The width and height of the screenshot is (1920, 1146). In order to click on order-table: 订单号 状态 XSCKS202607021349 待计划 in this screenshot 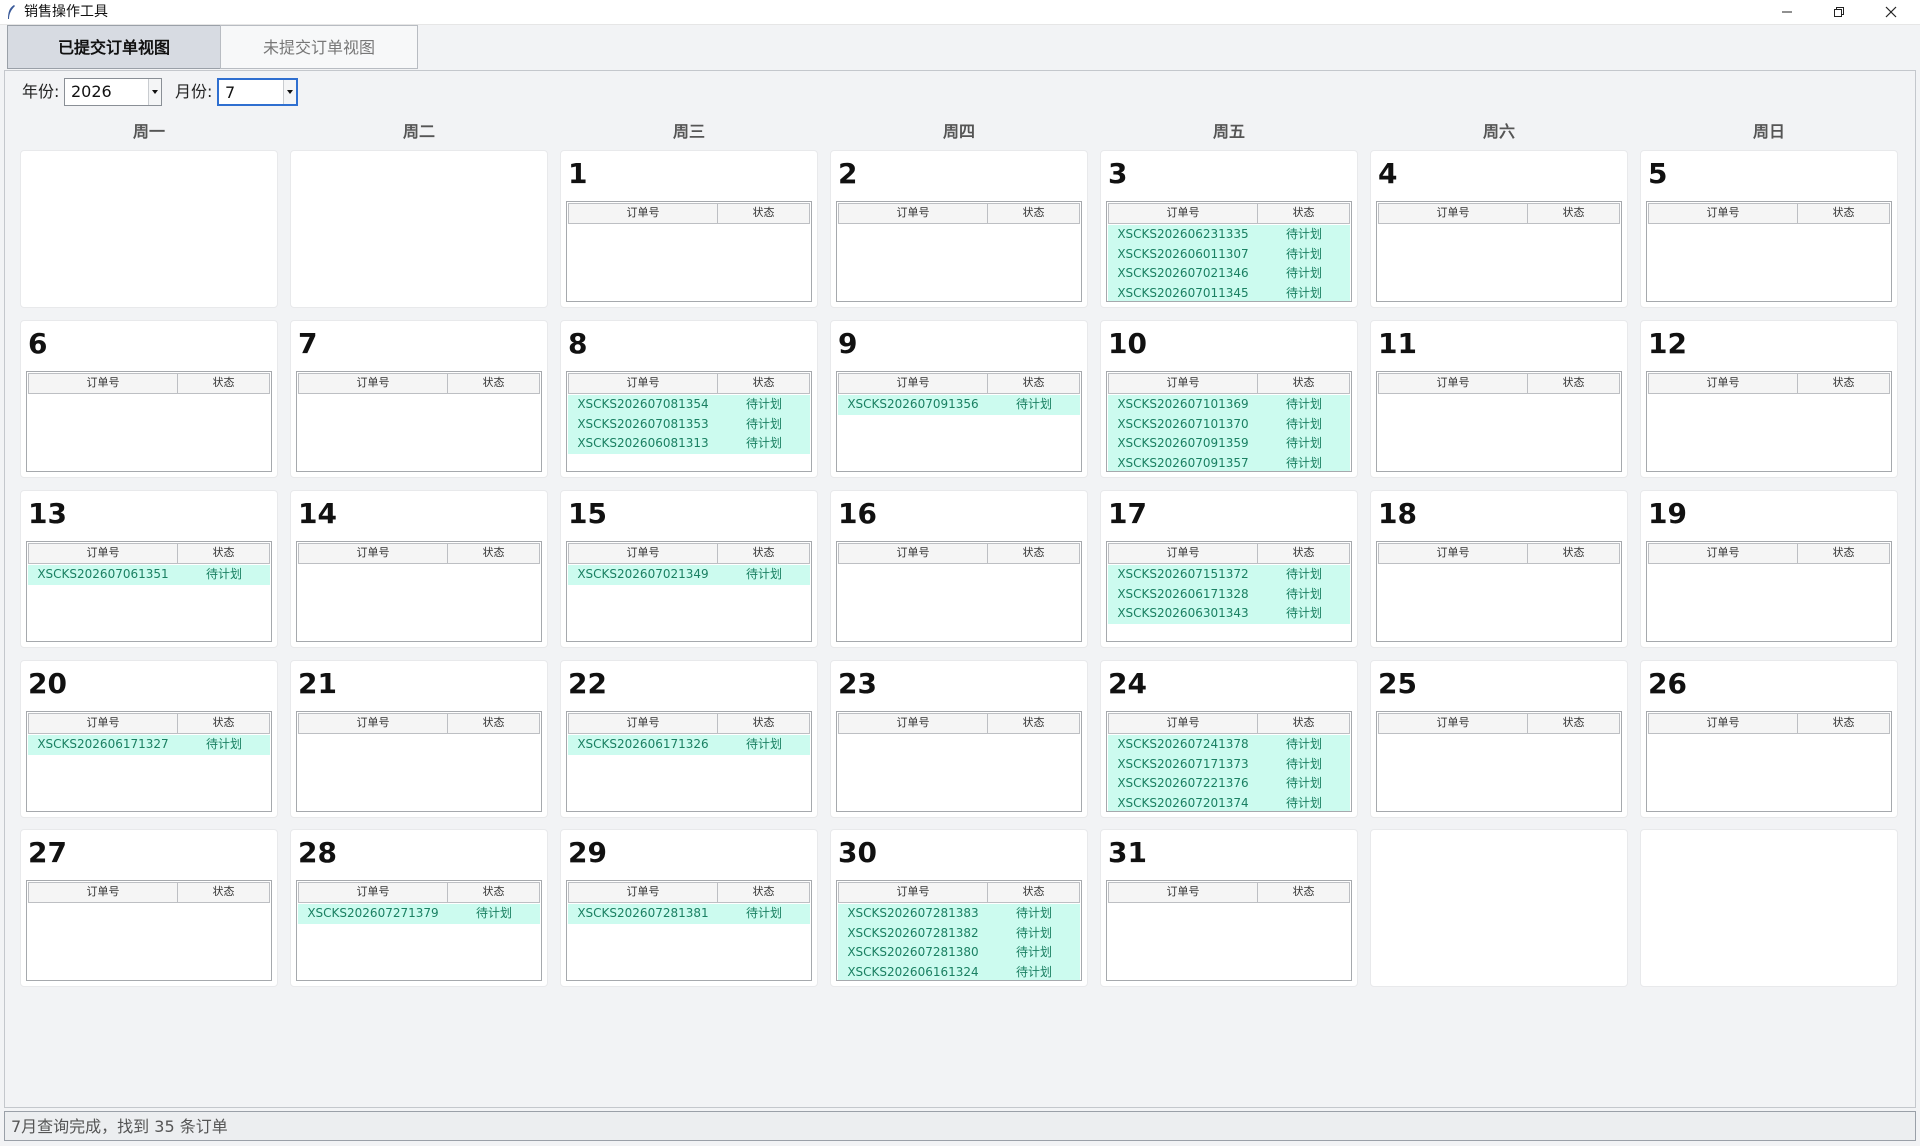, I will do `click(689, 591)`.